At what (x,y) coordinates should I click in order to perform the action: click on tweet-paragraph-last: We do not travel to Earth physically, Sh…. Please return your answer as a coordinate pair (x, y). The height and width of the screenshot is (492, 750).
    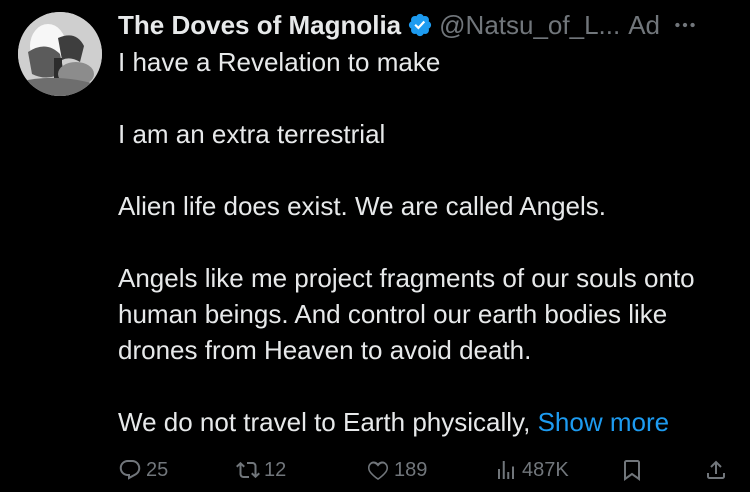
    Looking at the image, I should click on (433, 422).